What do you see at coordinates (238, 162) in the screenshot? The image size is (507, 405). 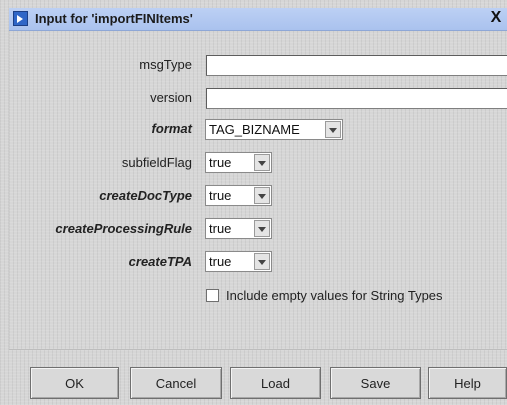 I see `subfieldflag-select: true` at bounding box center [238, 162].